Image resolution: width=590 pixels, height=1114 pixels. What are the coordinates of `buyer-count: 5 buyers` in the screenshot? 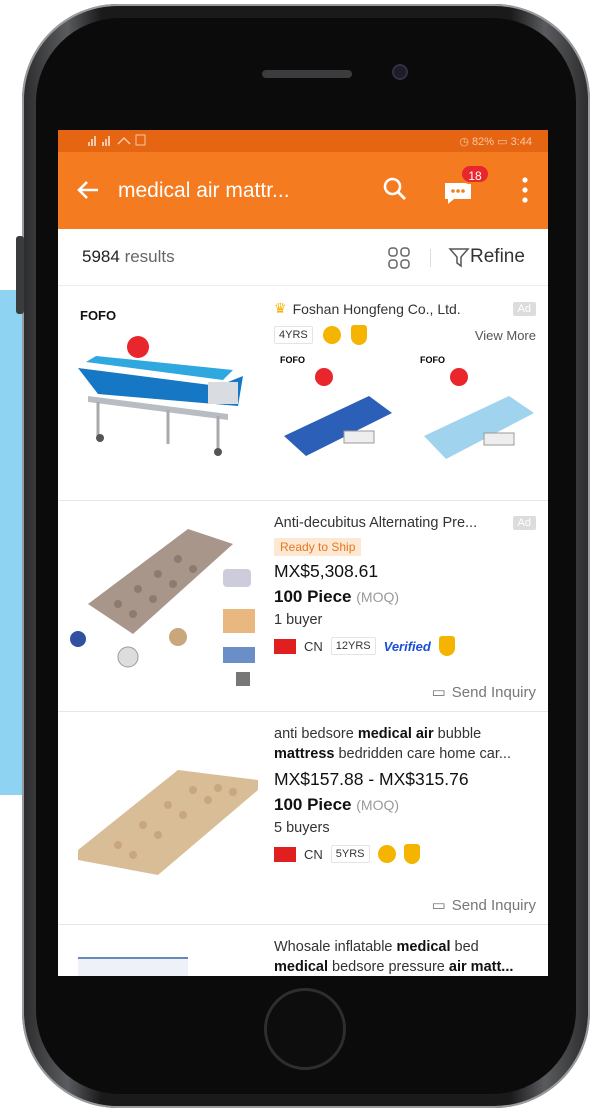 It's located at (302, 828).